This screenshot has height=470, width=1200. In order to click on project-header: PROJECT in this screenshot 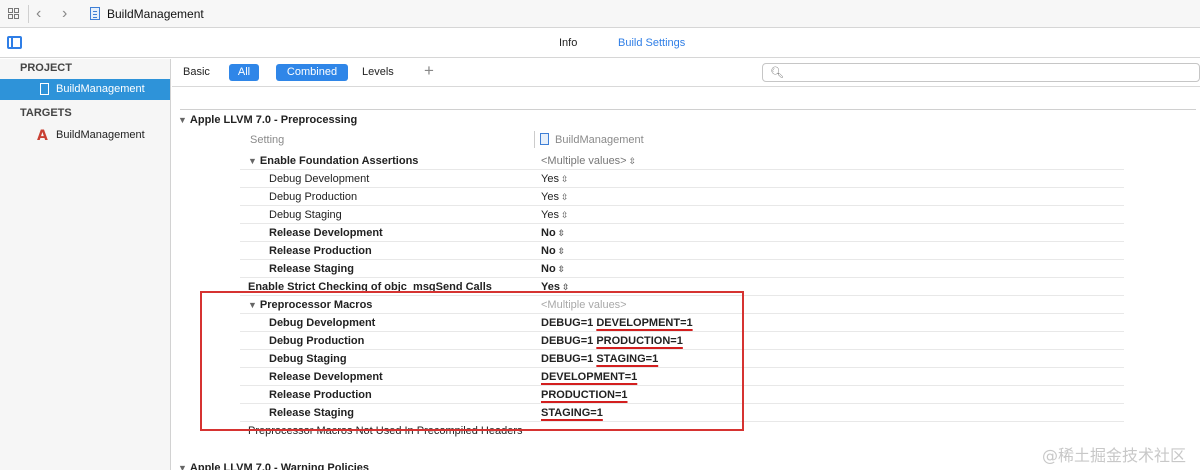, I will do `click(46, 68)`.